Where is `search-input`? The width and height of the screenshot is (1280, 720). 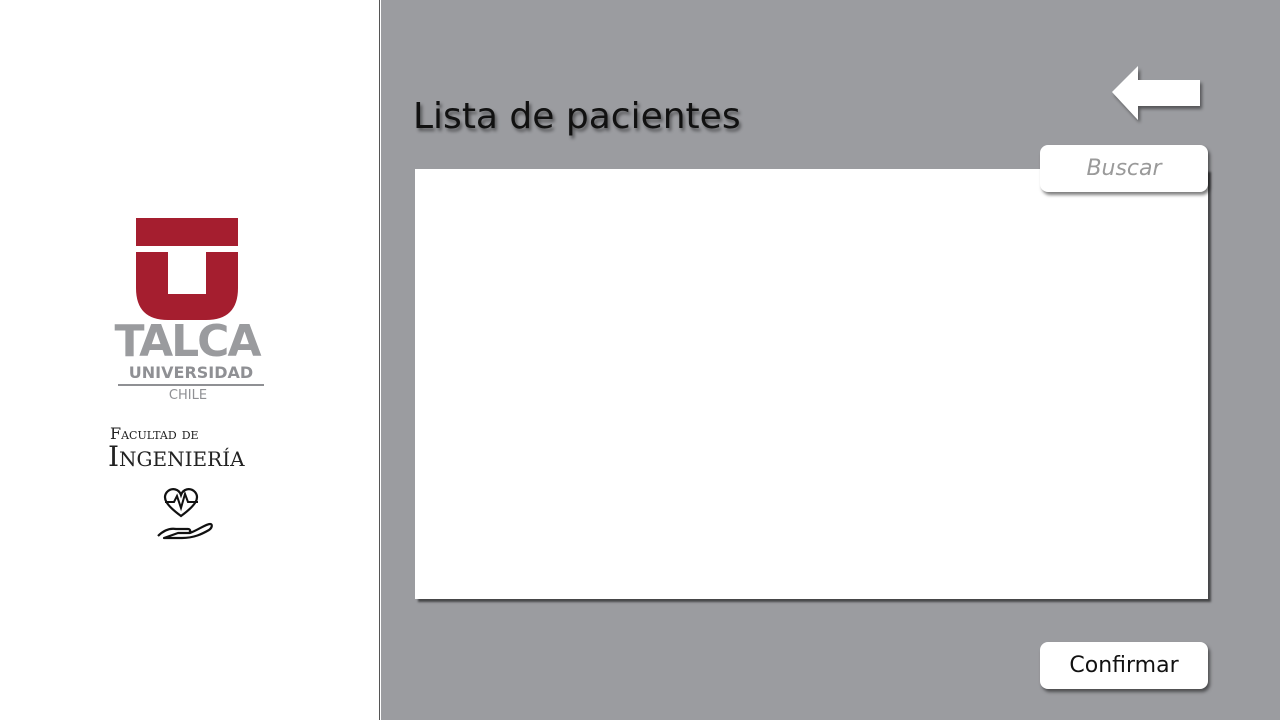
search-input is located at coordinates (1124, 168).